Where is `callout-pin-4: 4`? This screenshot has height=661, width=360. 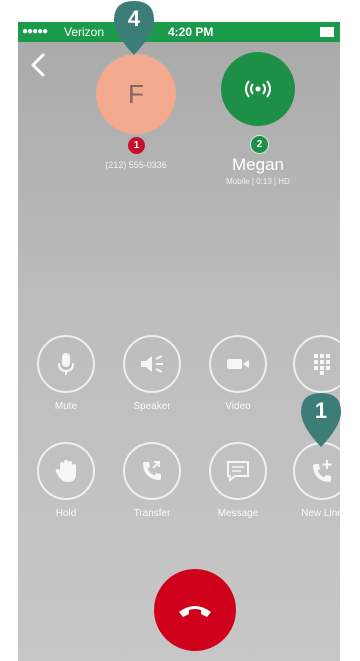 callout-pin-4: 4 is located at coordinates (134, 28).